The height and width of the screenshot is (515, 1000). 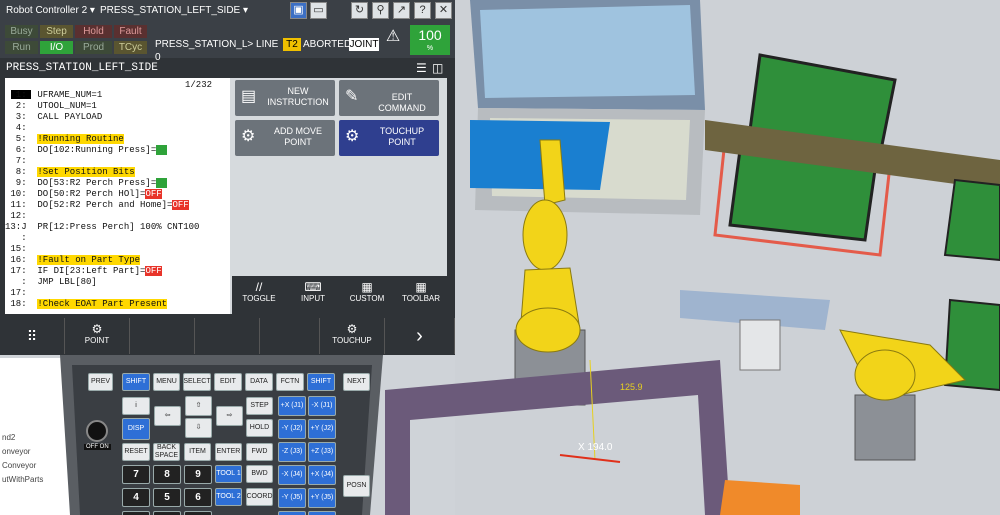 What do you see at coordinates (292, 498) in the screenshot?
I see `jog-key: -Y (J5)` at bounding box center [292, 498].